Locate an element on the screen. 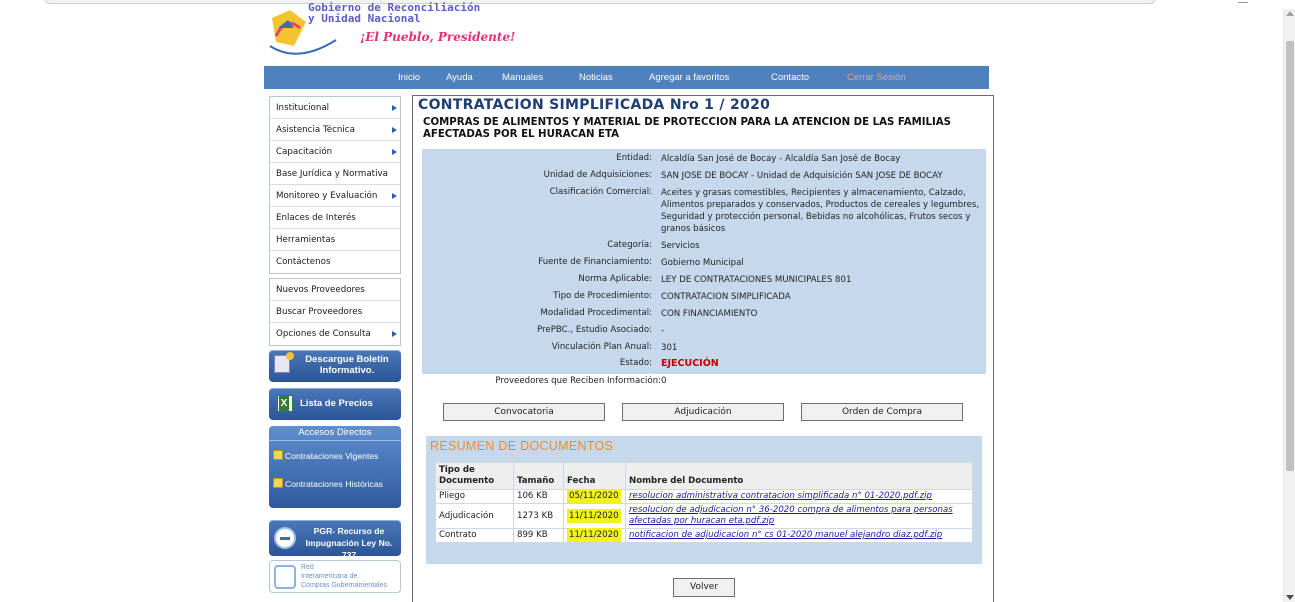 The image size is (1295, 602). doc-date: 05/11/2020 is located at coordinates (594, 496).